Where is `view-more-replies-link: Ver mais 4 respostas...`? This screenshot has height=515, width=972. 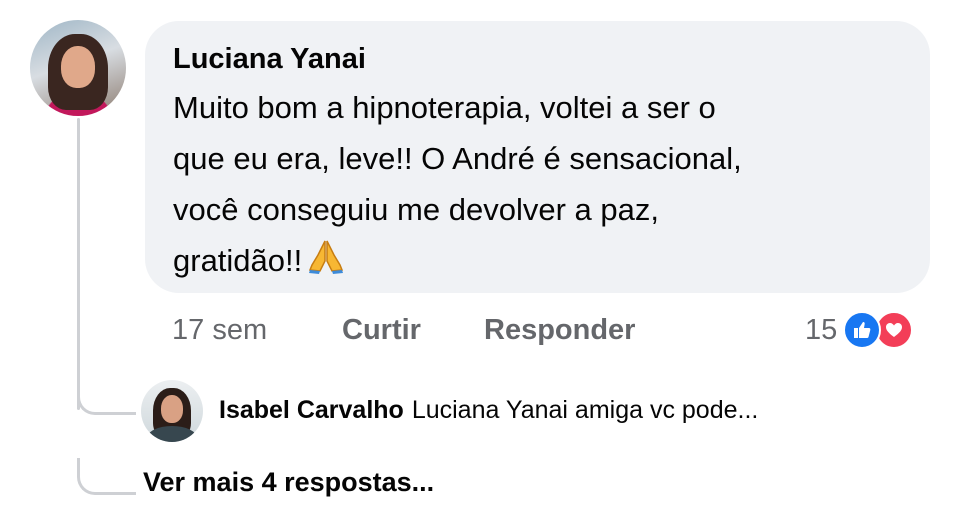
view-more-replies-link: Ver mais 4 respostas... is located at coordinates (288, 482).